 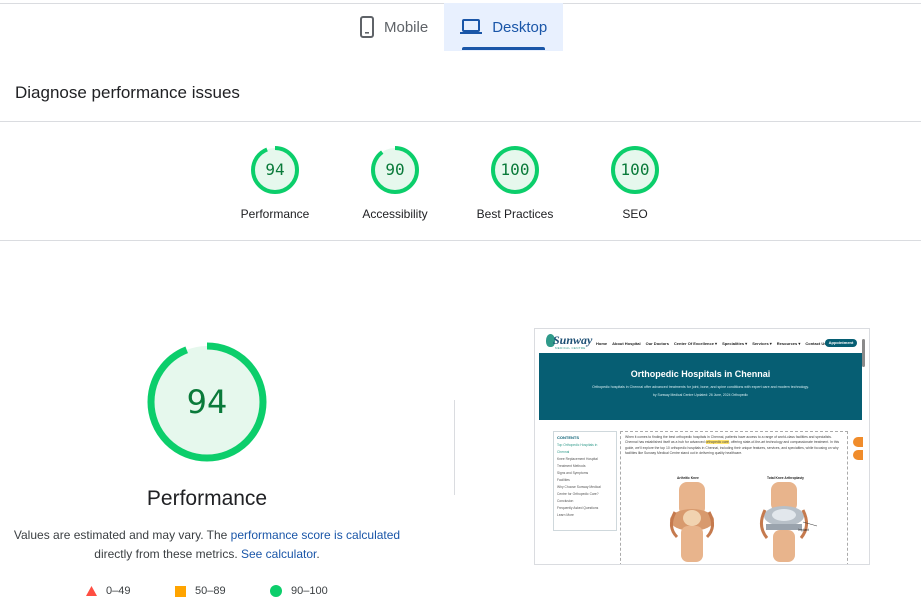 What do you see at coordinates (578, 494) in the screenshot?
I see `site-toc-item: Centre for Orthopedic Care?` at bounding box center [578, 494].